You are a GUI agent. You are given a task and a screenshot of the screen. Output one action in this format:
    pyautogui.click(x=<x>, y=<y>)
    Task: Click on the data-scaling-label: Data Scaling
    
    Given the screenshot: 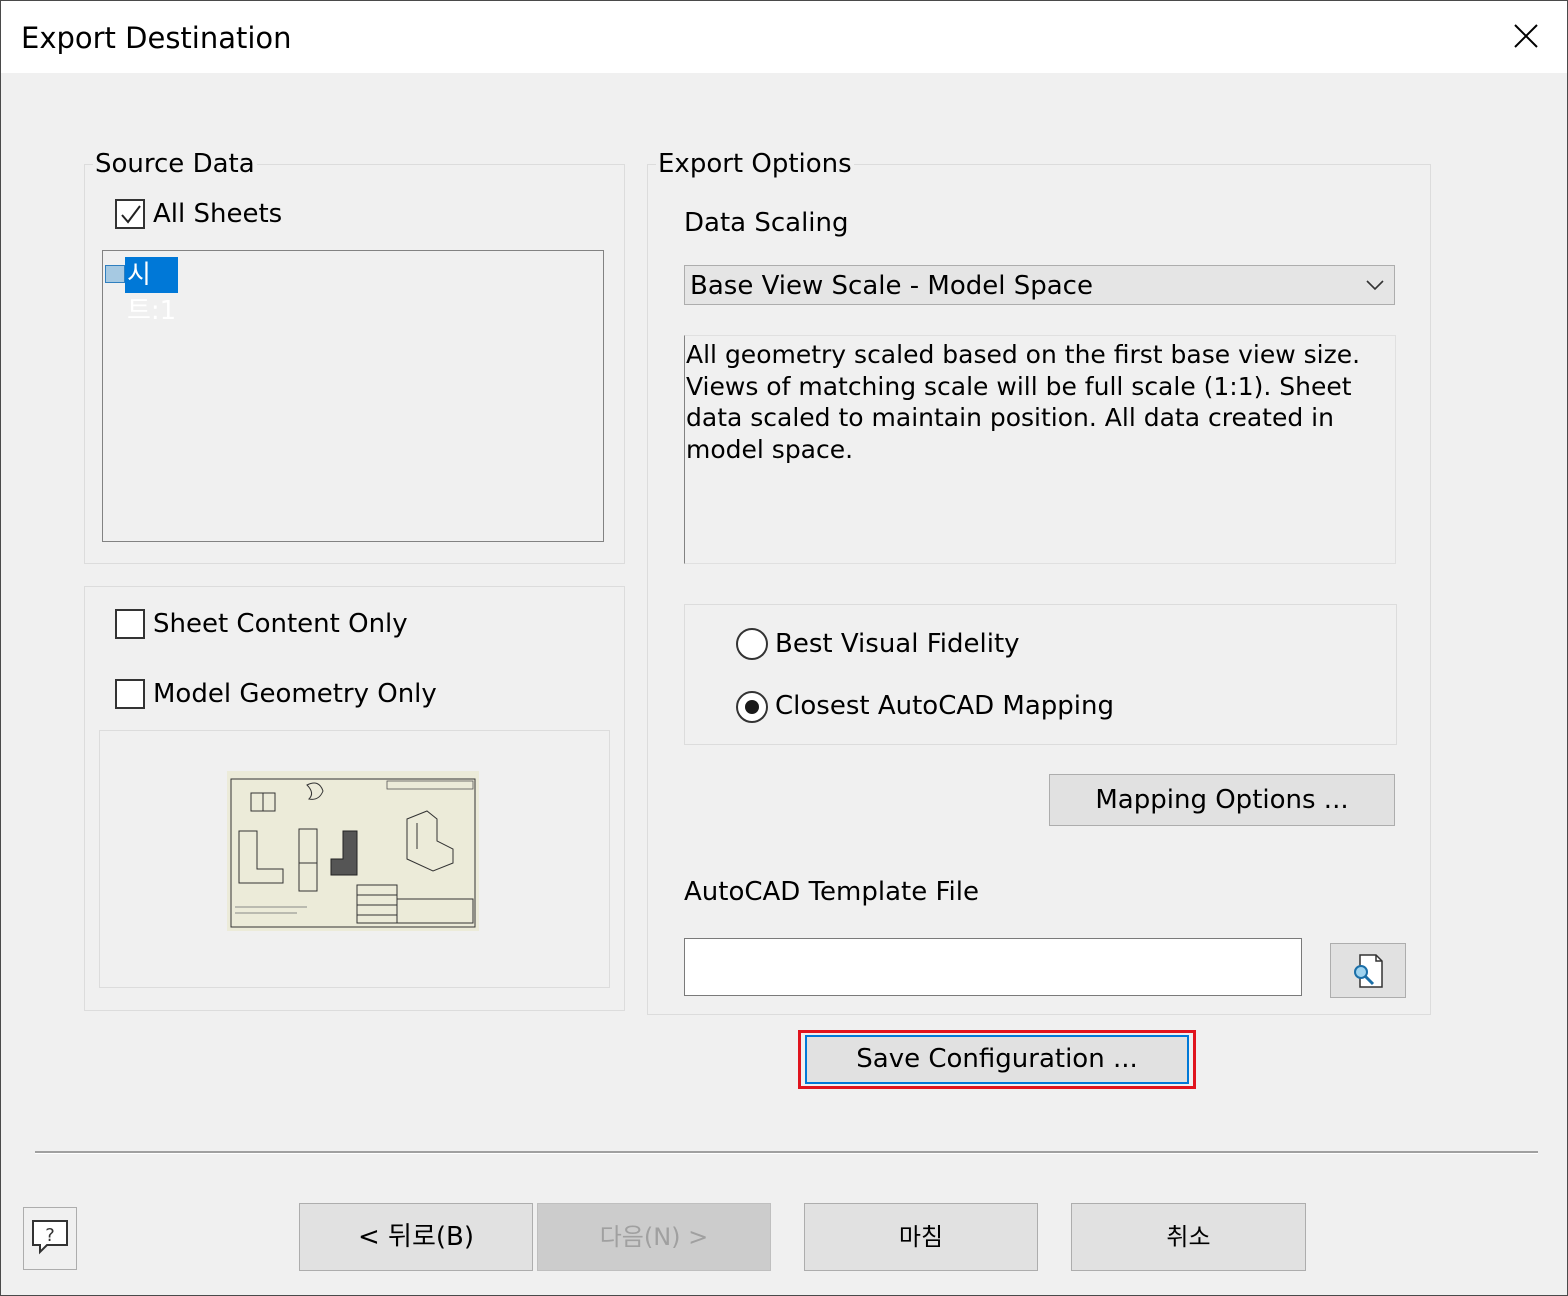 What is the action you would take?
    pyautogui.click(x=766, y=223)
    